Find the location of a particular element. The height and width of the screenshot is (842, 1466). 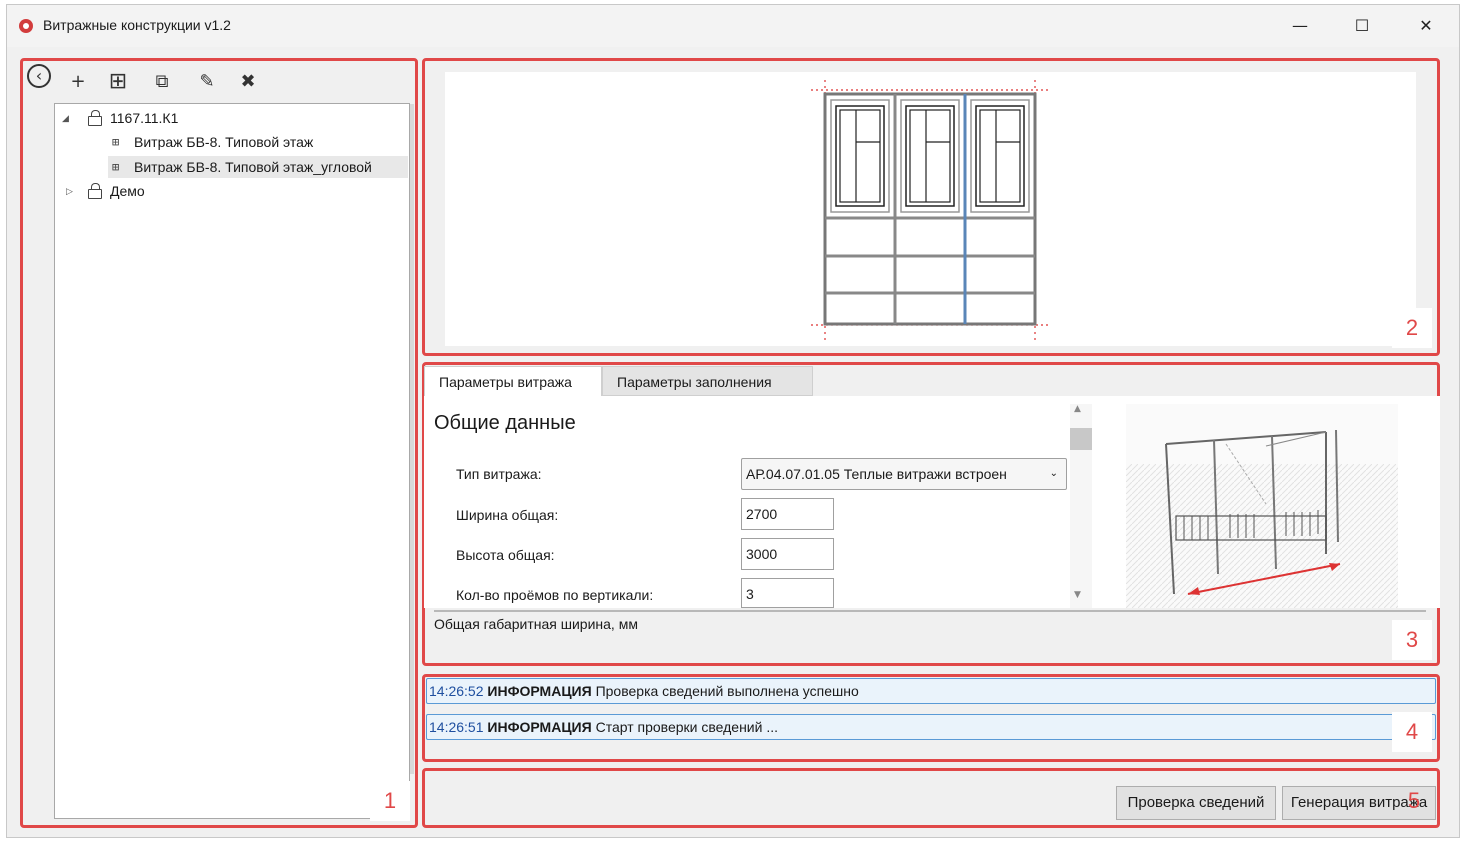

annotation-marker-4: 4 is located at coordinates (1412, 732).